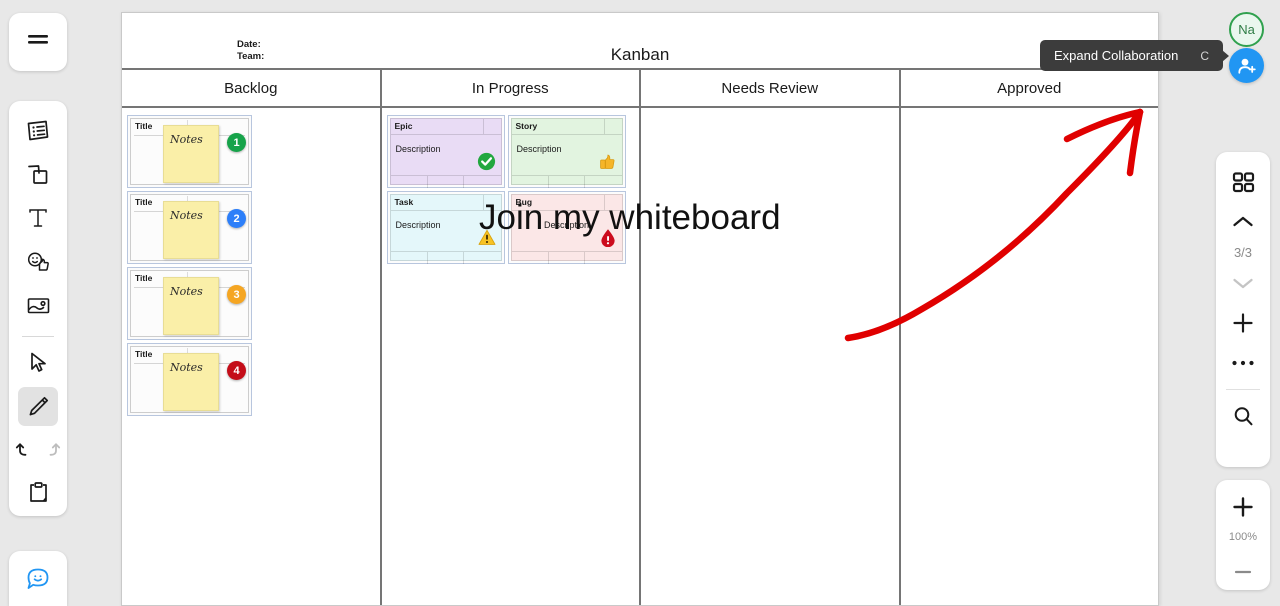 The height and width of the screenshot is (606, 1280). I want to click on next-frame-button, so click(1243, 283).